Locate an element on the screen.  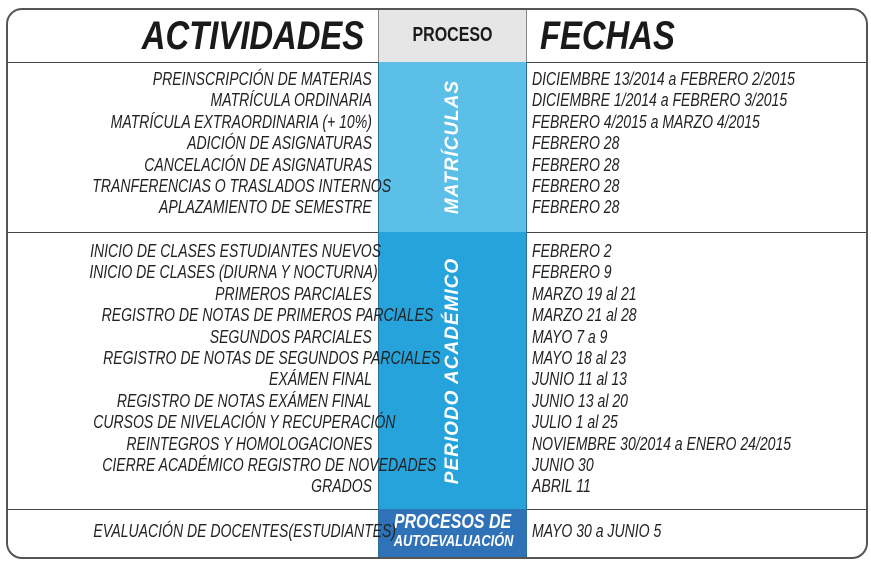
activity-cell: MATRÍCULA EXTRAORDINARIA (+ 10%) is located at coordinates (190, 122).